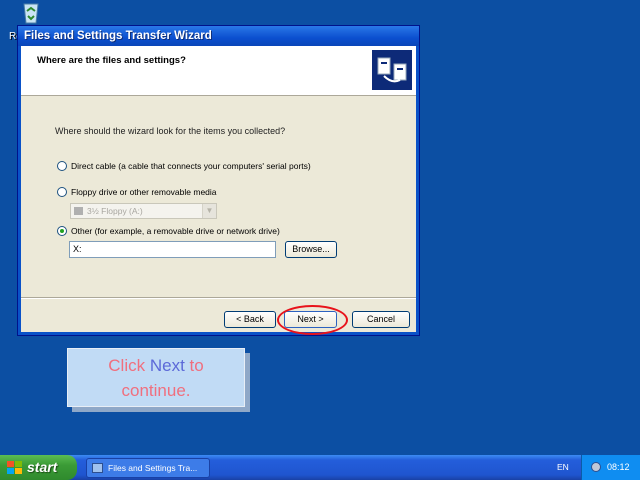 Image resolution: width=640 pixels, height=480 pixels. What do you see at coordinates (218, 36) in the screenshot?
I see `window-title: Files and Settings Transfer Wizard` at bounding box center [218, 36].